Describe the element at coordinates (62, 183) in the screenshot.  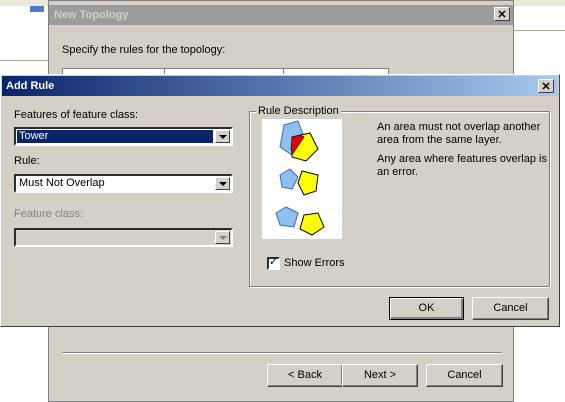
I see `rule-value: Must Not Overlap` at that location.